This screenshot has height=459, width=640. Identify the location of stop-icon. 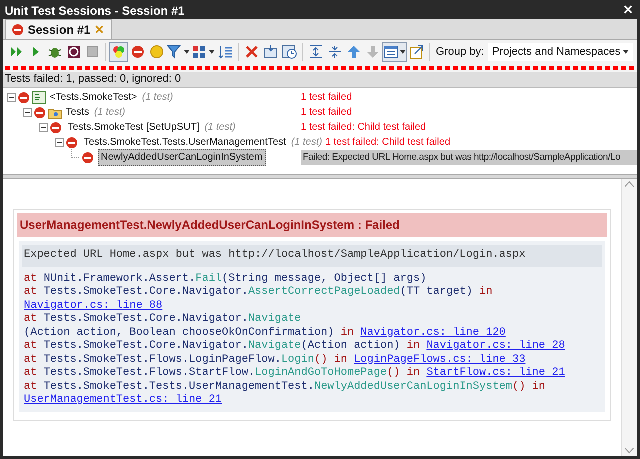
(92, 52).